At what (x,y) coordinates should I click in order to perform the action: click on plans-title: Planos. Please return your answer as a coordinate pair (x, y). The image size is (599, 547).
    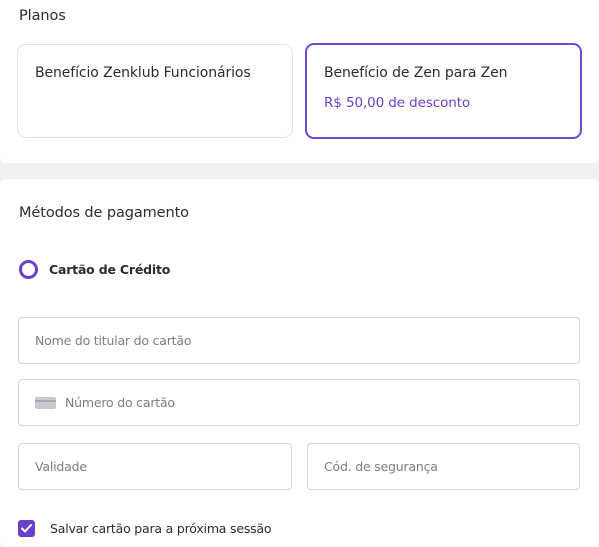
    Looking at the image, I should click on (42, 16).